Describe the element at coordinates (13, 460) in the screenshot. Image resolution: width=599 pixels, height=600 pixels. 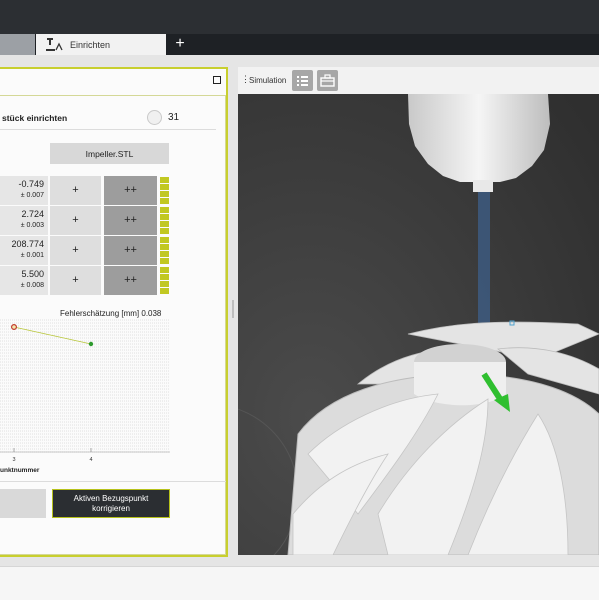
I see `x-tick-label: 3` at that location.